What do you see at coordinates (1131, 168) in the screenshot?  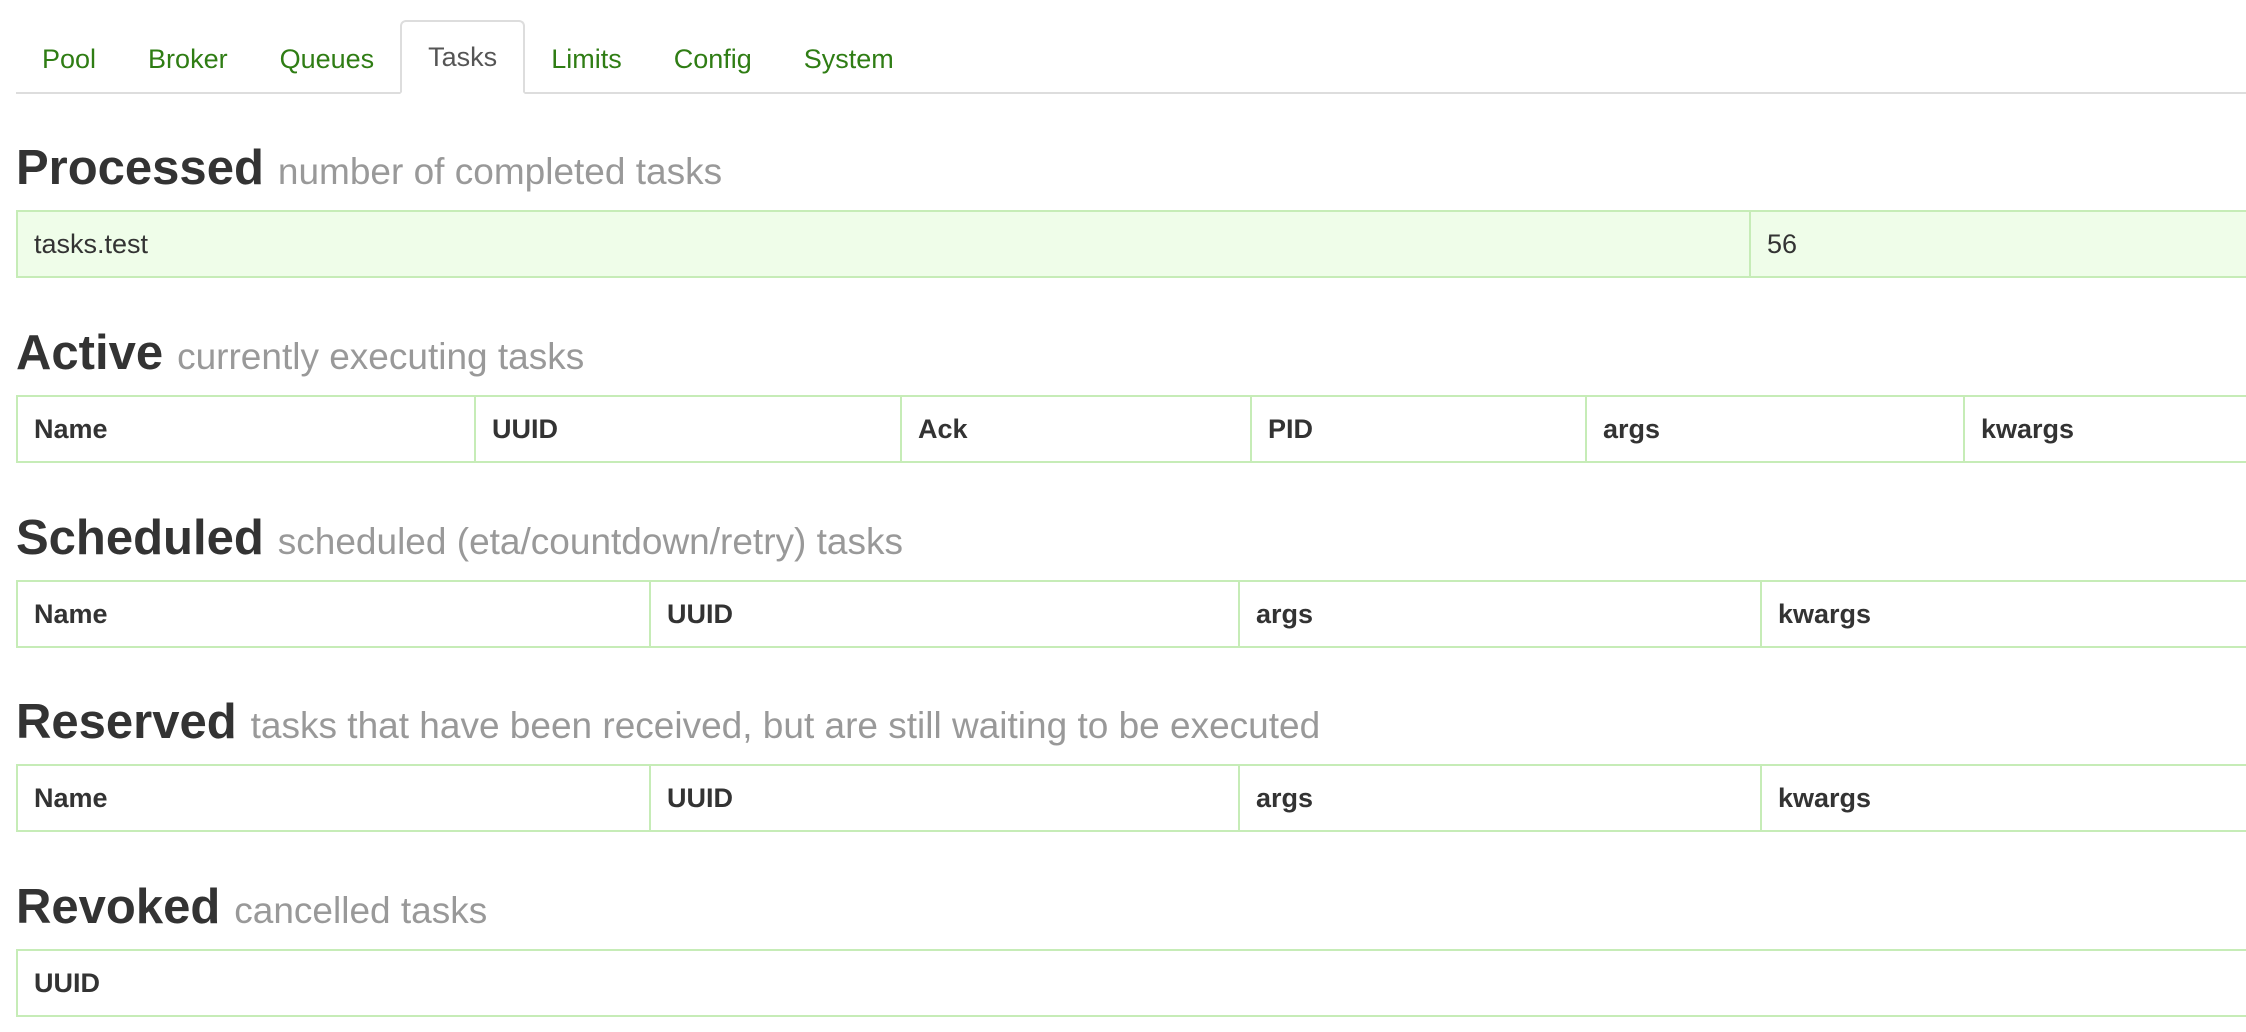 I see `processed-heading: Processed number of completed tasks` at bounding box center [1131, 168].